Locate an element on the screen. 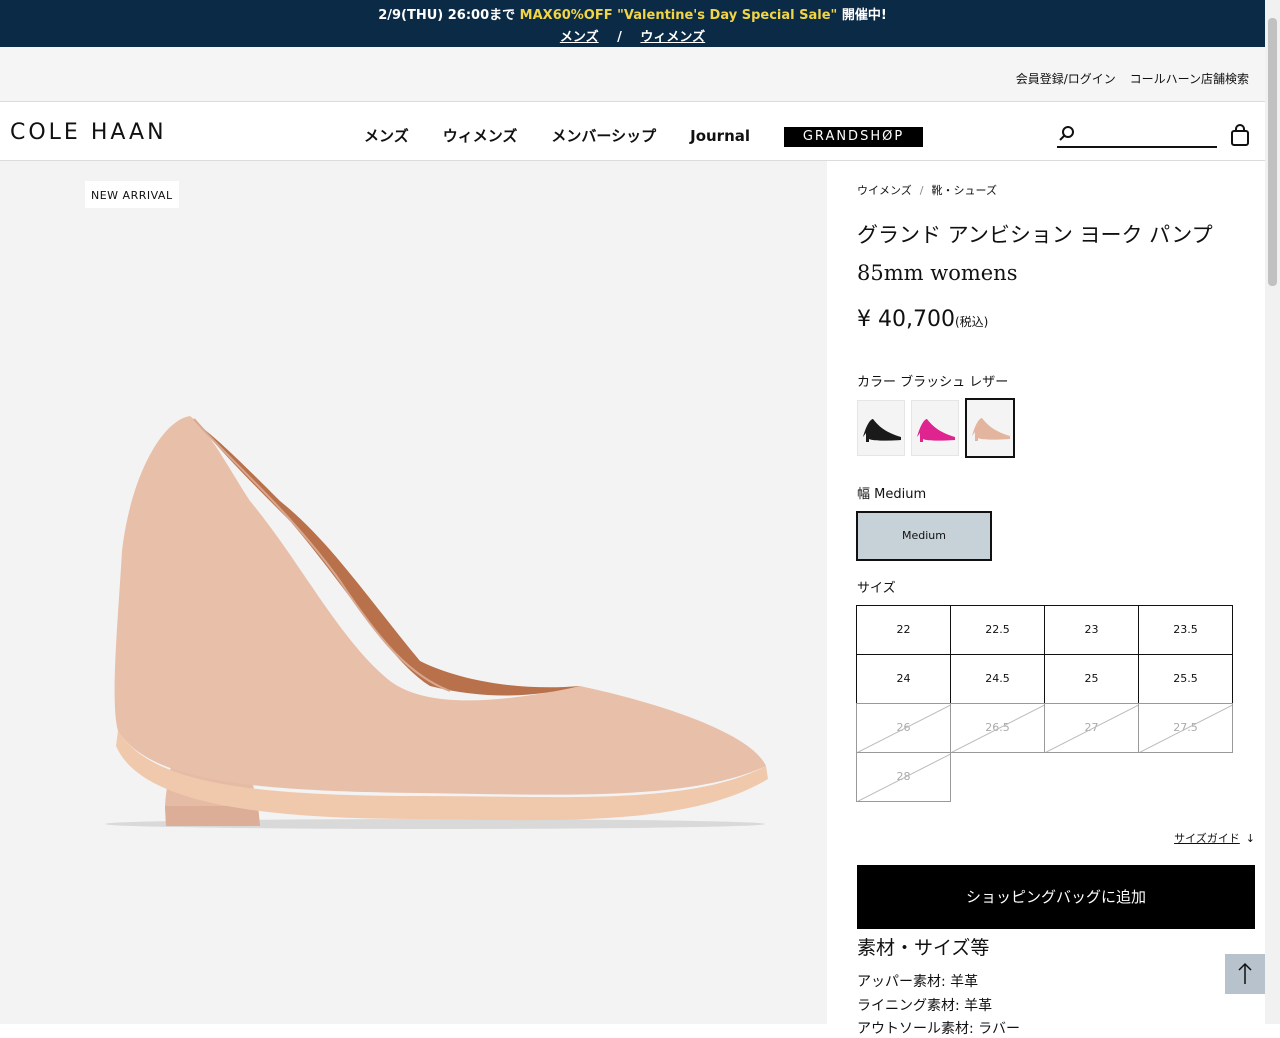  color-label: カラー ブラッシュ レザー is located at coordinates (933, 382).